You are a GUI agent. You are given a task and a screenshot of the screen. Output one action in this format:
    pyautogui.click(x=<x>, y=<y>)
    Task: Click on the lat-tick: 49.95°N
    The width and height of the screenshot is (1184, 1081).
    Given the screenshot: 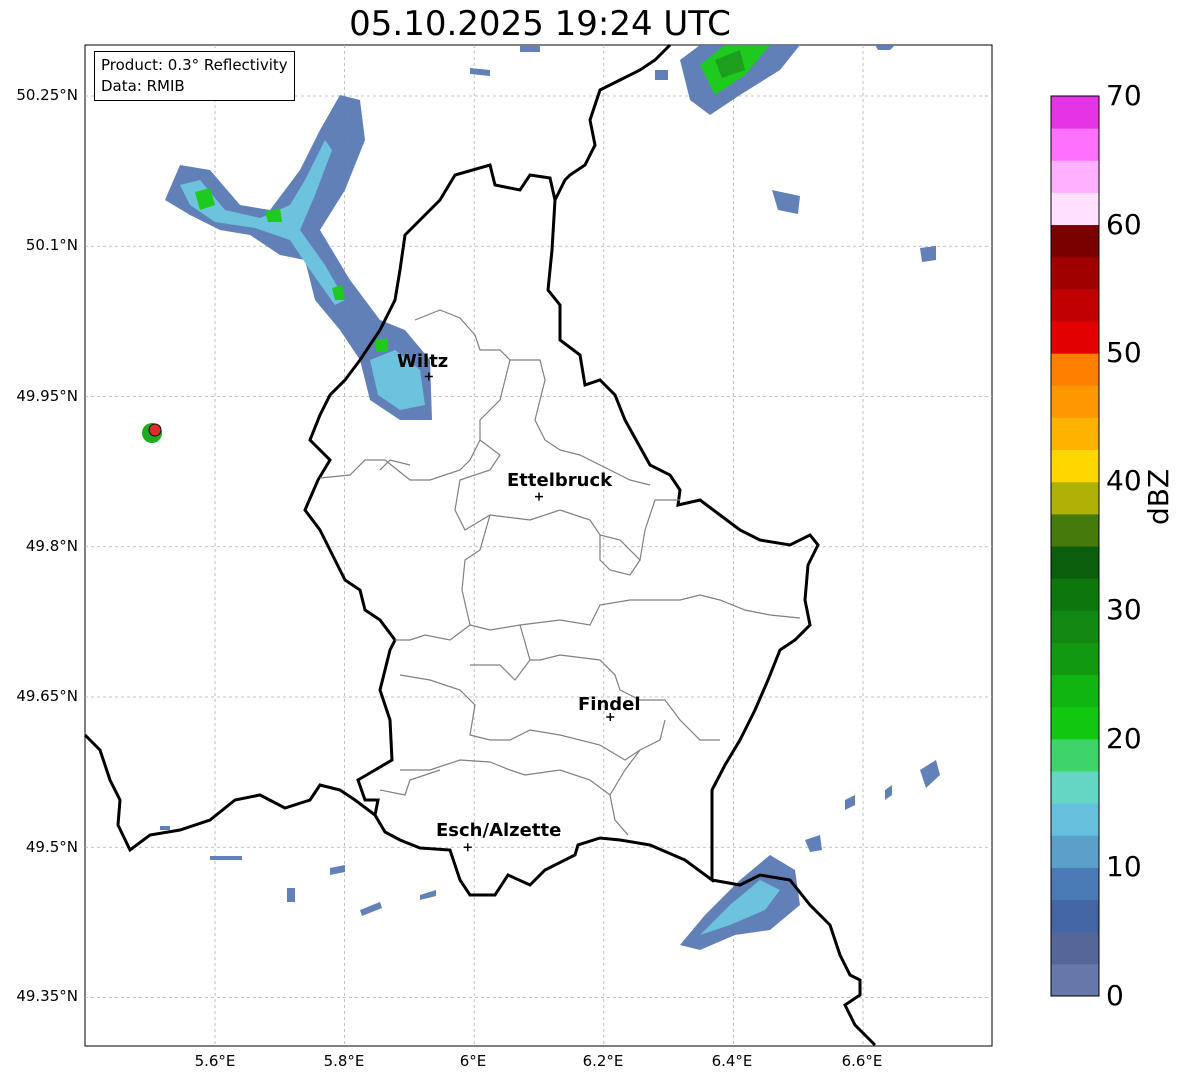 What is the action you would take?
    pyautogui.click(x=47, y=396)
    